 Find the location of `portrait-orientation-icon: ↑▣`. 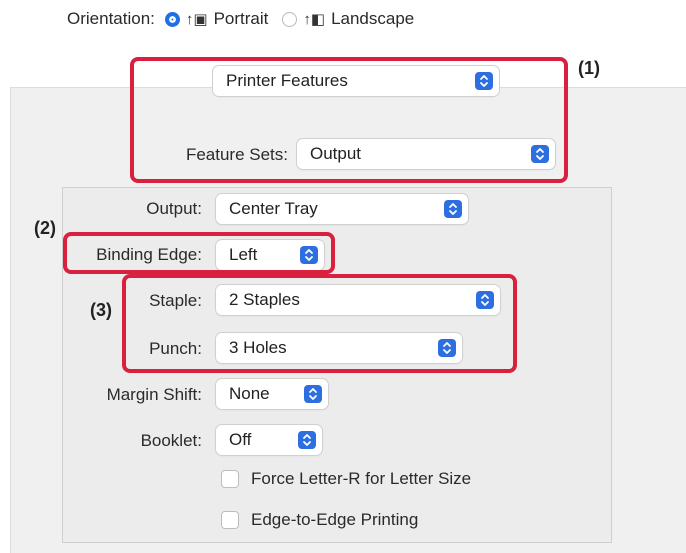

portrait-orientation-icon: ↑▣ is located at coordinates (196, 19).